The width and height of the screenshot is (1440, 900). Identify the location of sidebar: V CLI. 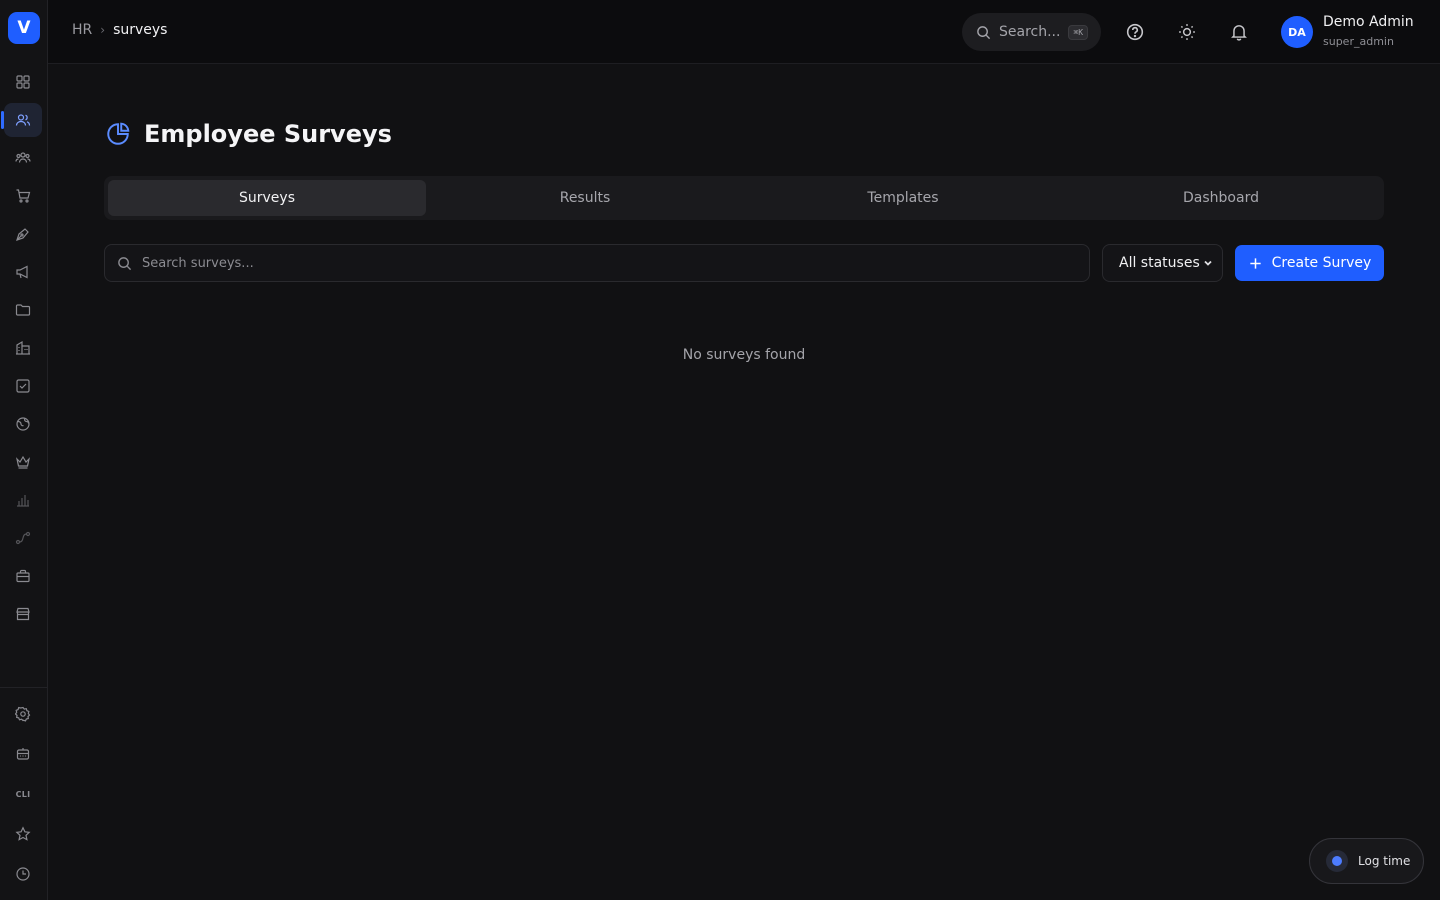
(24, 450).